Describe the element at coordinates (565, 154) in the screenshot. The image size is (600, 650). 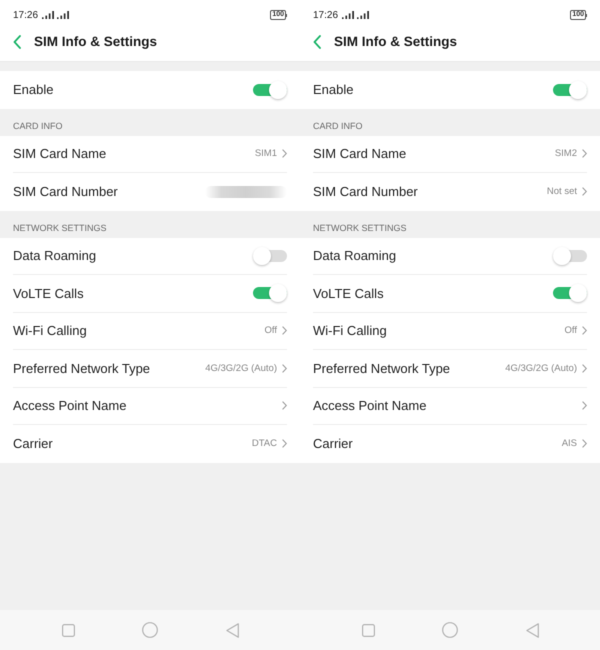
I see `setting-value: SIM2` at that location.